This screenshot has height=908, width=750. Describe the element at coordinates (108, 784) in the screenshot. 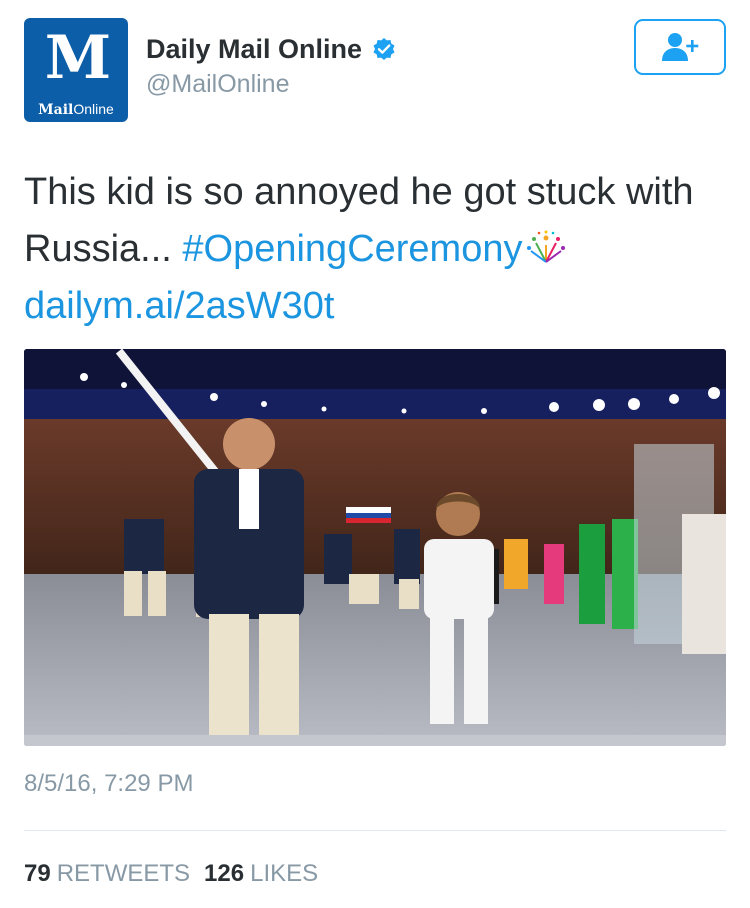

I see `tweet-timestamp: 8/5/16, 7:29 PM` at that location.